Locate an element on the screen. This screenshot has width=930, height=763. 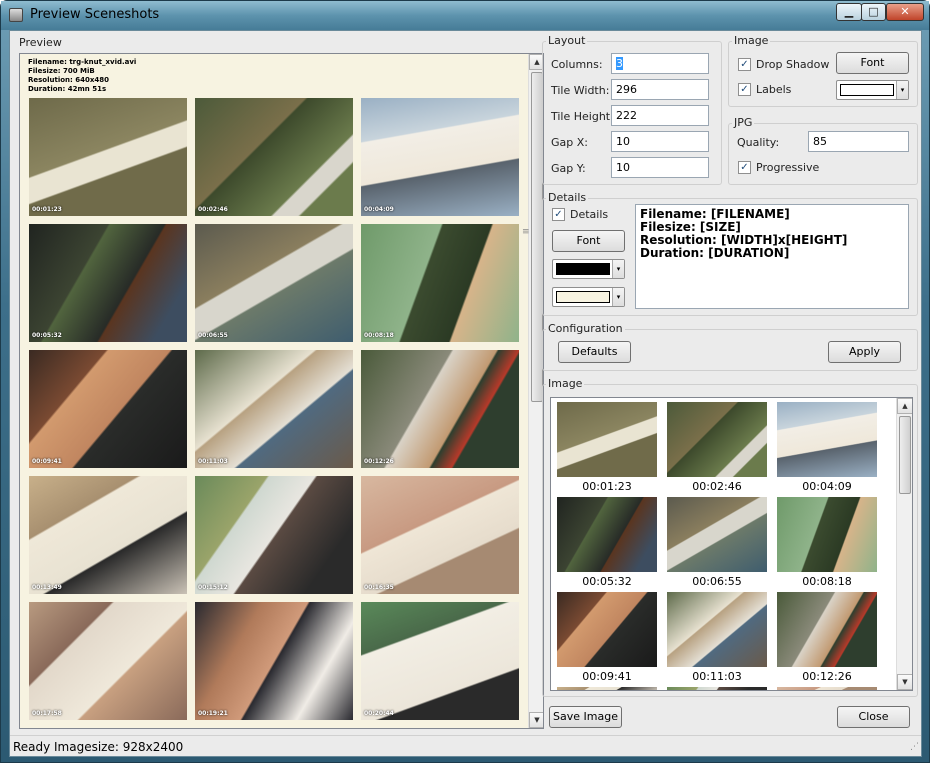
preview-tile: 00:08:18 is located at coordinates (440, 283).